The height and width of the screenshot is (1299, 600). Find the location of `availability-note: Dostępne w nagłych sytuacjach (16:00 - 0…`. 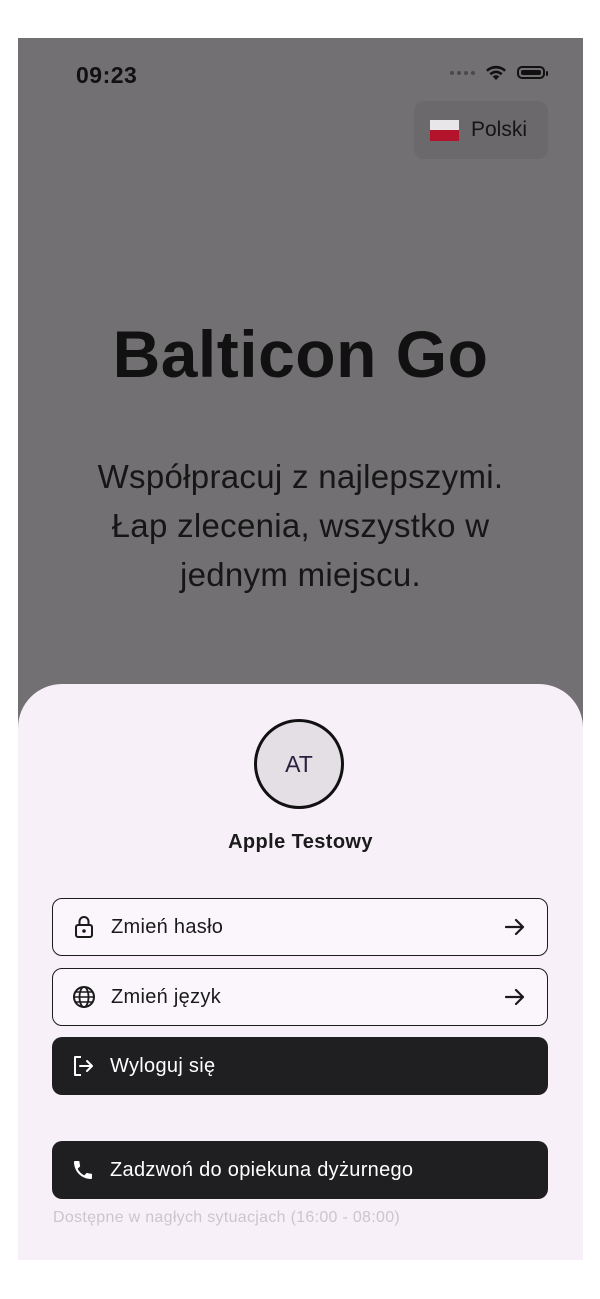

availability-note: Dostępne w nagłych sytuacjach (16:00 - 0… is located at coordinates (227, 1217).